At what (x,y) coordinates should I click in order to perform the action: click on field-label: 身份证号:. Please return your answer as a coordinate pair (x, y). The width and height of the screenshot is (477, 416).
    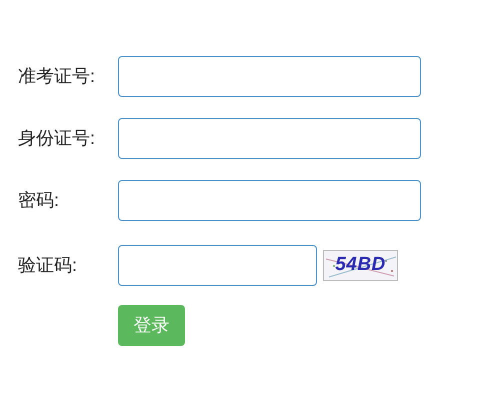
    Looking at the image, I should click on (57, 138).